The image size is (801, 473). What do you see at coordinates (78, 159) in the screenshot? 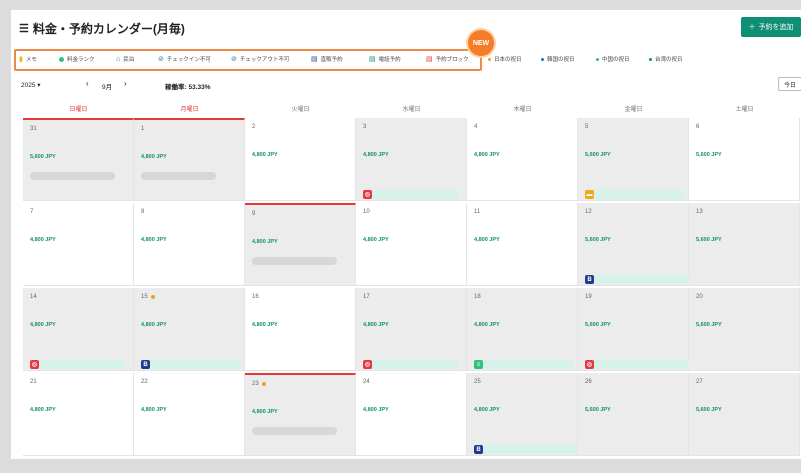
I see `calendar-day-cell: 31 5,600 JPY` at bounding box center [78, 159].